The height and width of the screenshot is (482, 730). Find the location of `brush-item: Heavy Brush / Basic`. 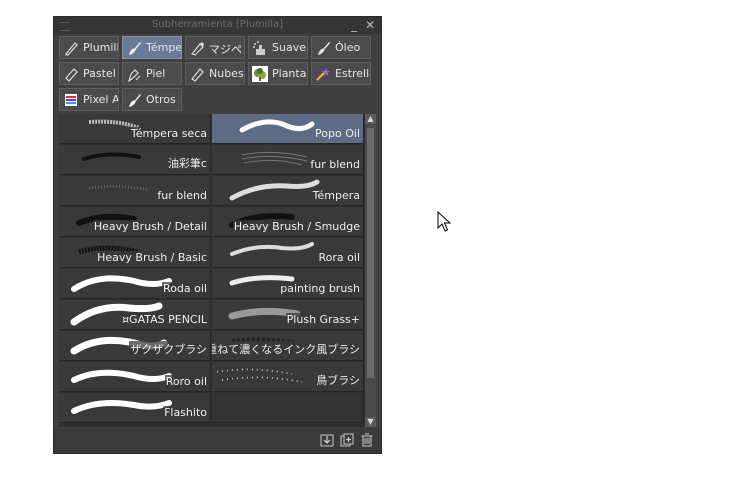

brush-item: Heavy Brush / Basic is located at coordinates (135, 253).